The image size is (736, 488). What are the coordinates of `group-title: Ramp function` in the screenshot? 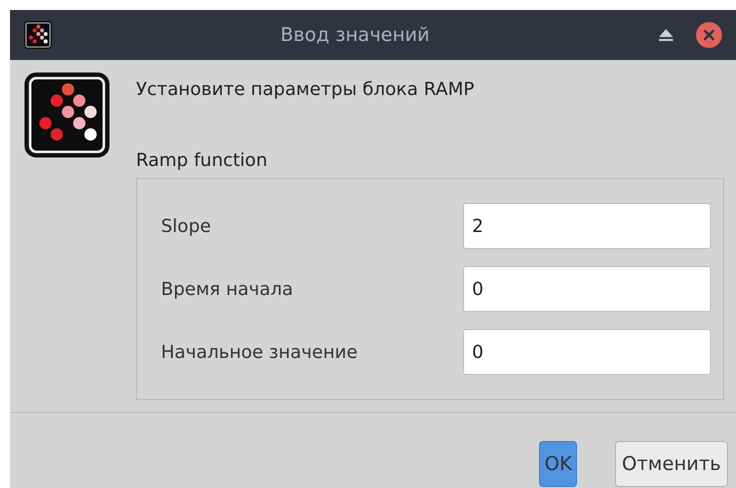 It's located at (202, 161).